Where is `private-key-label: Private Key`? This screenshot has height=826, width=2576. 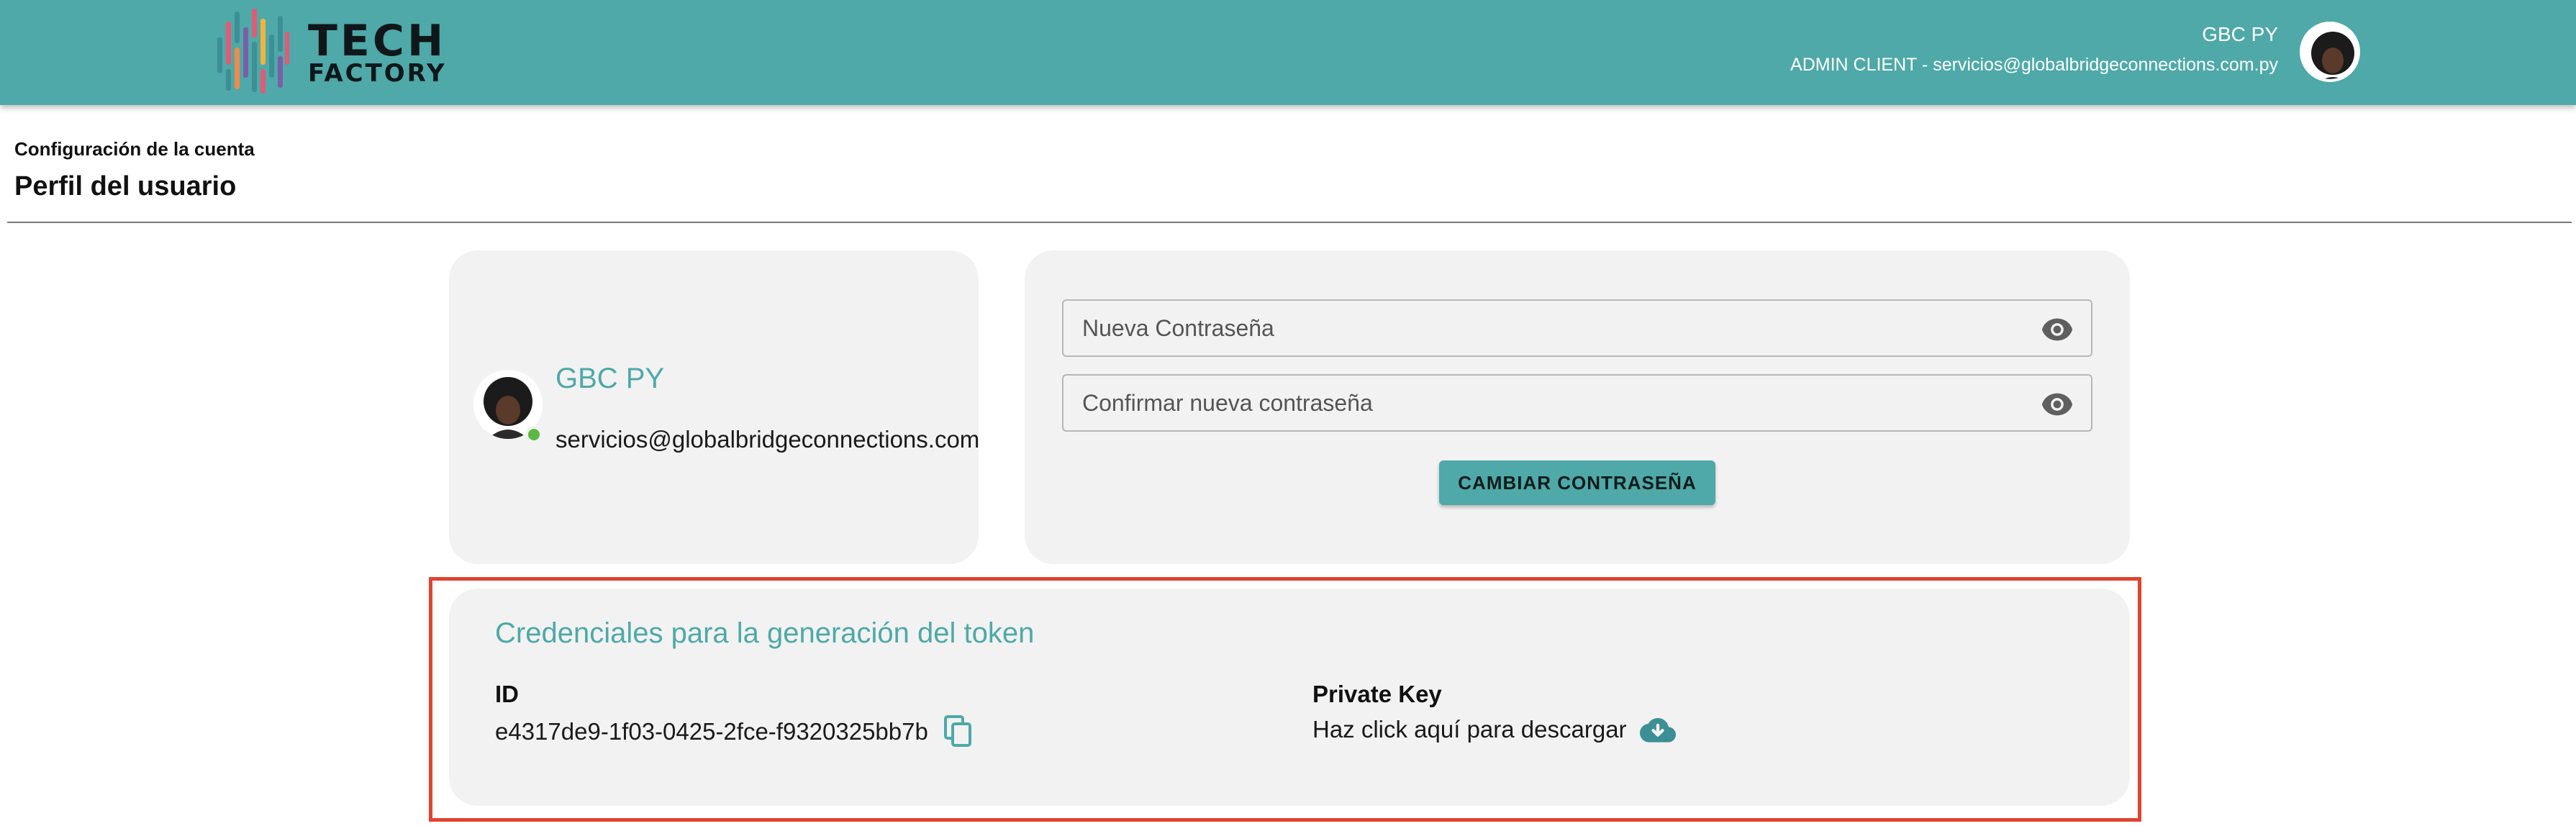 private-key-label: Private Key is located at coordinates (1377, 694).